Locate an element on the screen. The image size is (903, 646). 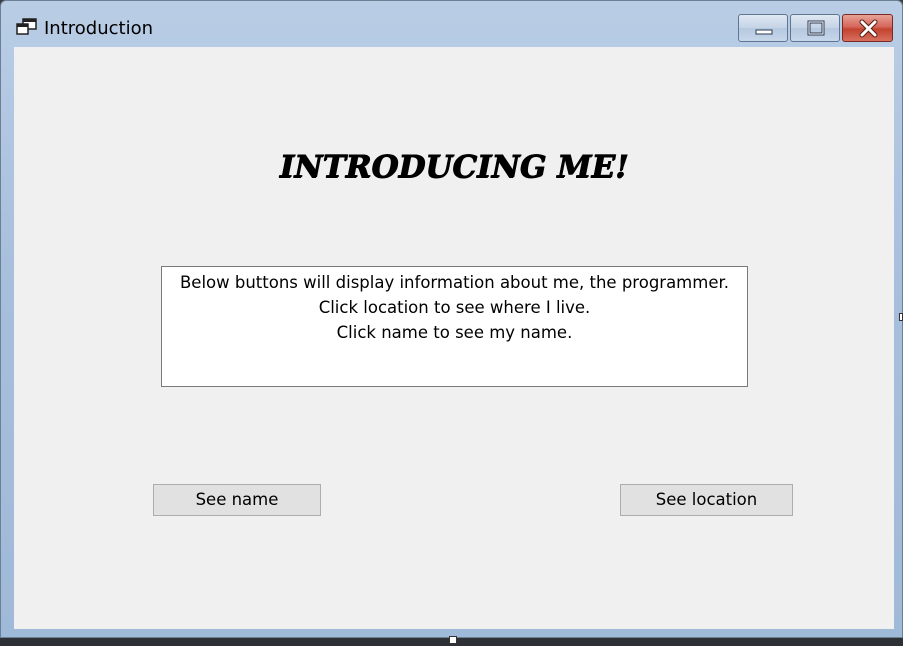
title-bar: Introduction is located at coordinates (451, 24).